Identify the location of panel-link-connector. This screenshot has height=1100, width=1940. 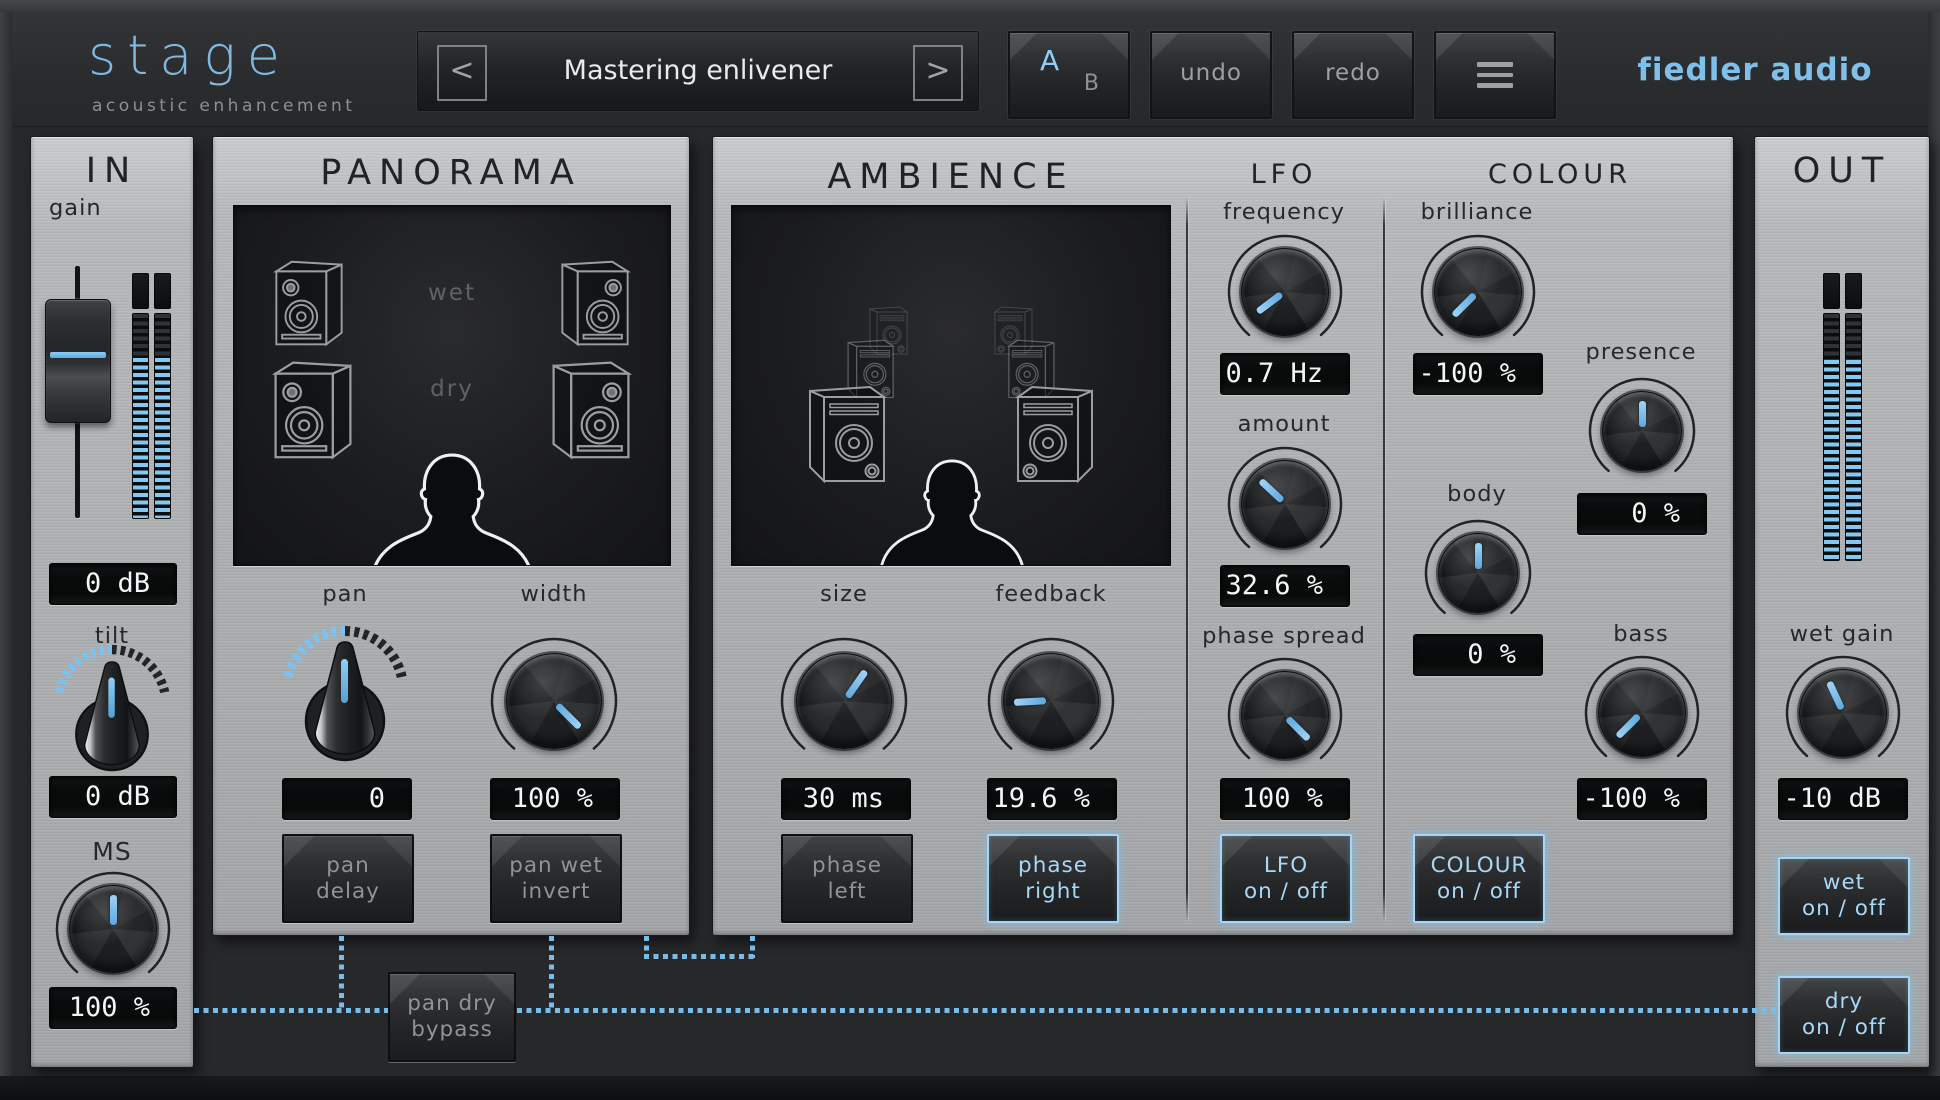
(699, 956).